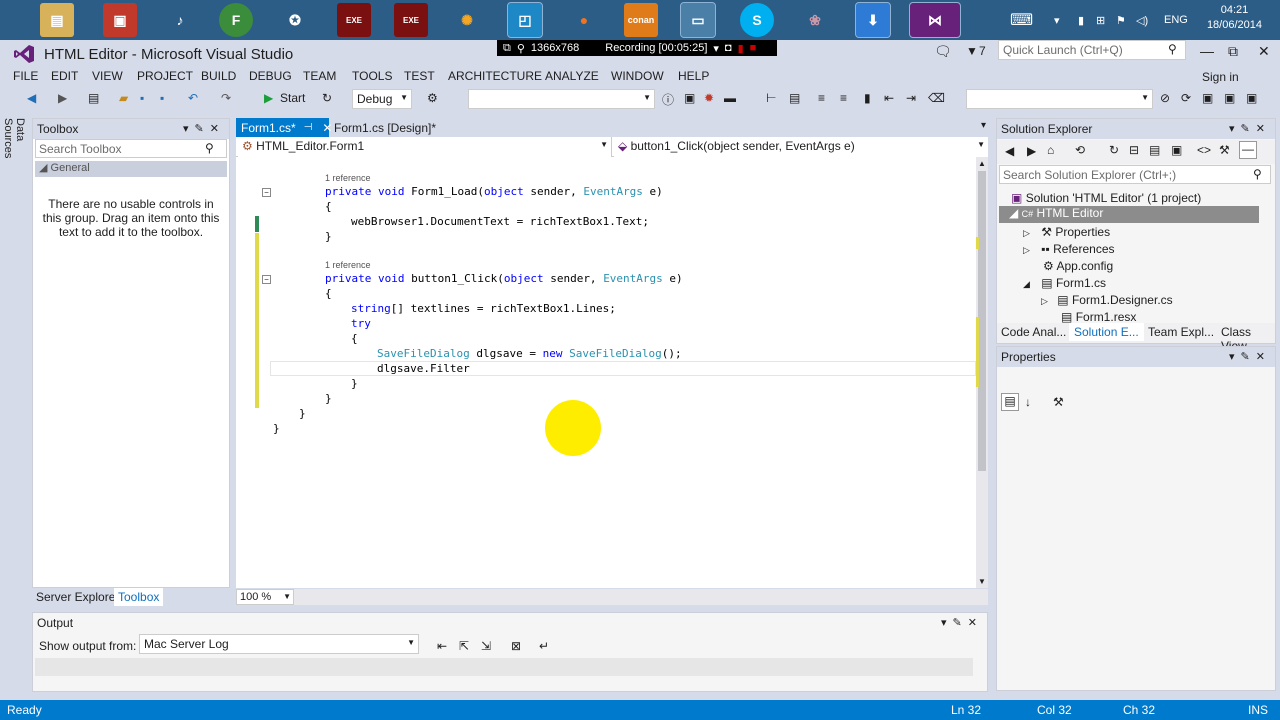 This screenshot has width=1280, height=720. What do you see at coordinates (1078, 266) in the screenshot?
I see `tree-app-config: ⚙ App.config` at bounding box center [1078, 266].